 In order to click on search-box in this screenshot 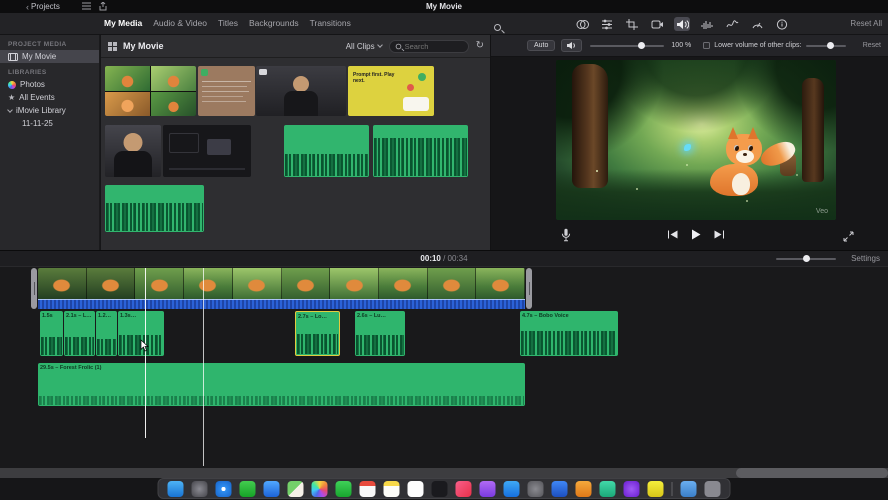, I will do `click(428, 46)`.